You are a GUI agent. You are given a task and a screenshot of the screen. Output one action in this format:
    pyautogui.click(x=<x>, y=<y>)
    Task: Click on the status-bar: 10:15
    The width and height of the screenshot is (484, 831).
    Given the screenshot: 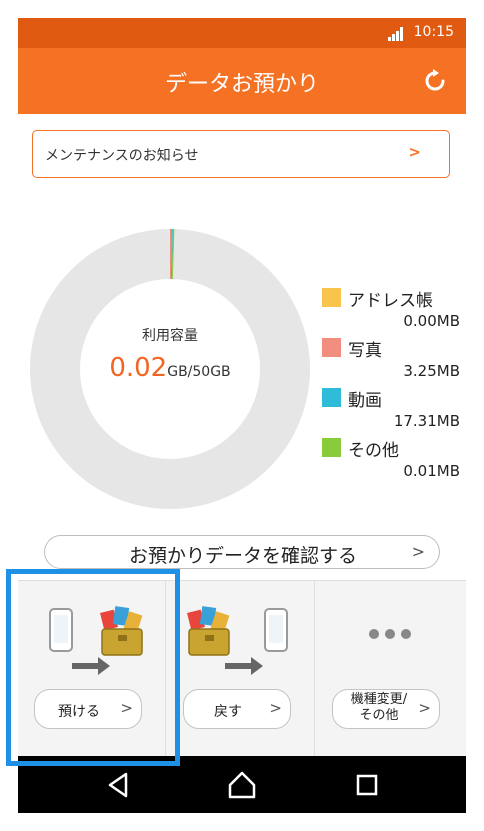 What is the action you would take?
    pyautogui.click(x=242, y=33)
    